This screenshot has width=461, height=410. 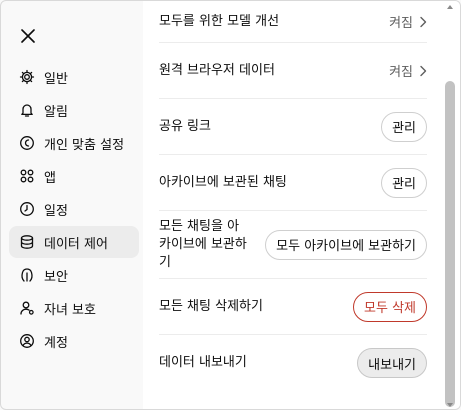 What do you see at coordinates (27, 77) in the screenshot?
I see `gear-icon` at bounding box center [27, 77].